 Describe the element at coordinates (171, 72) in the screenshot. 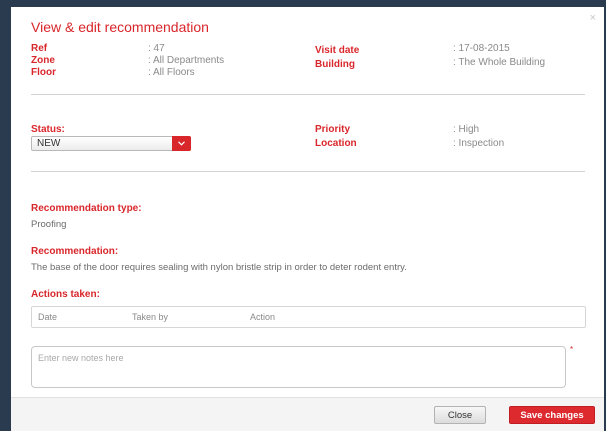

I see `floor-value: : All Floors` at that location.